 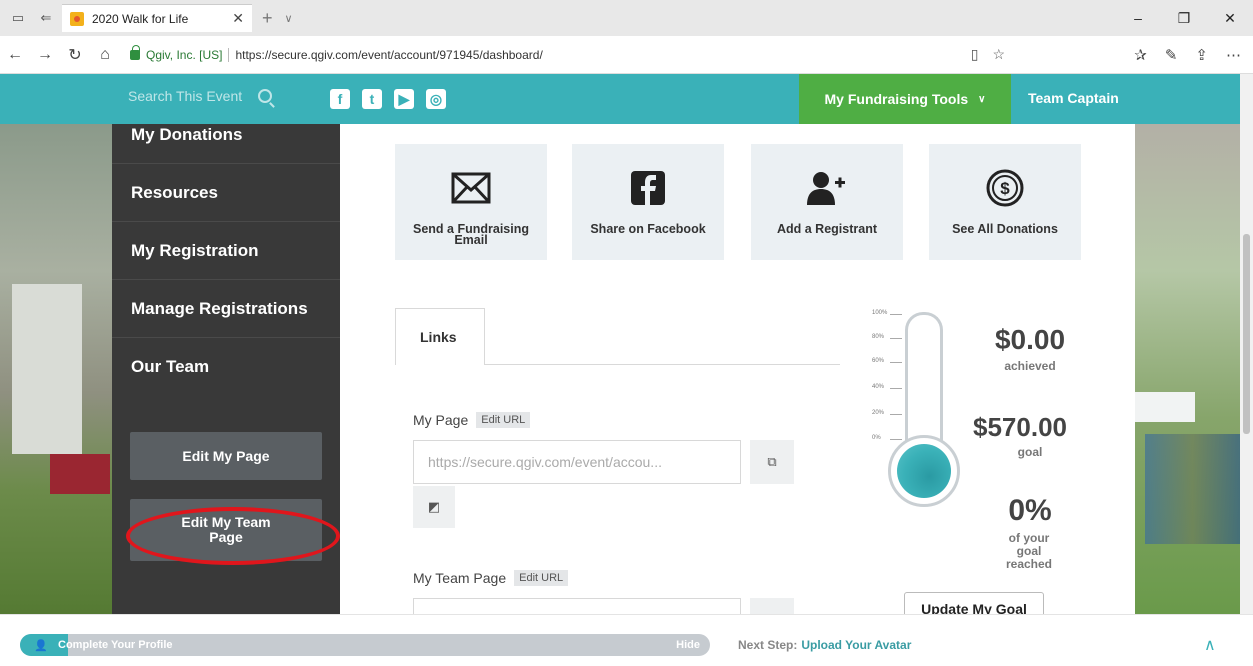 What do you see at coordinates (238, 18) in the screenshot?
I see `close-tab-icon: ✕` at bounding box center [238, 18].